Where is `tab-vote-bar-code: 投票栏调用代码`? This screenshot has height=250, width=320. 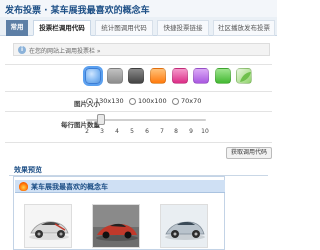
tab-vote-bar-code: 投票栏调用代码 is located at coordinates (62, 28).